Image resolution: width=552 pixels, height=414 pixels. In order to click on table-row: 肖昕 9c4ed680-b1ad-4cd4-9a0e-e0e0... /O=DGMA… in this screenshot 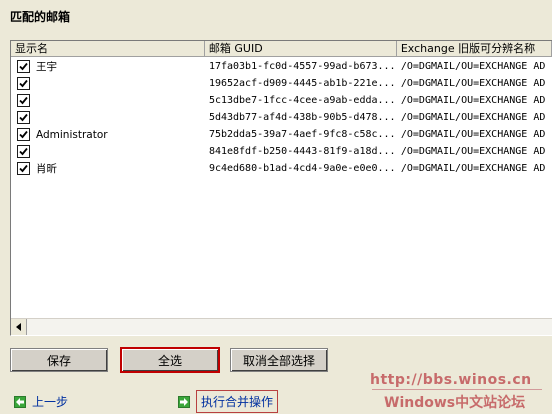, I will do `click(281, 168)`.